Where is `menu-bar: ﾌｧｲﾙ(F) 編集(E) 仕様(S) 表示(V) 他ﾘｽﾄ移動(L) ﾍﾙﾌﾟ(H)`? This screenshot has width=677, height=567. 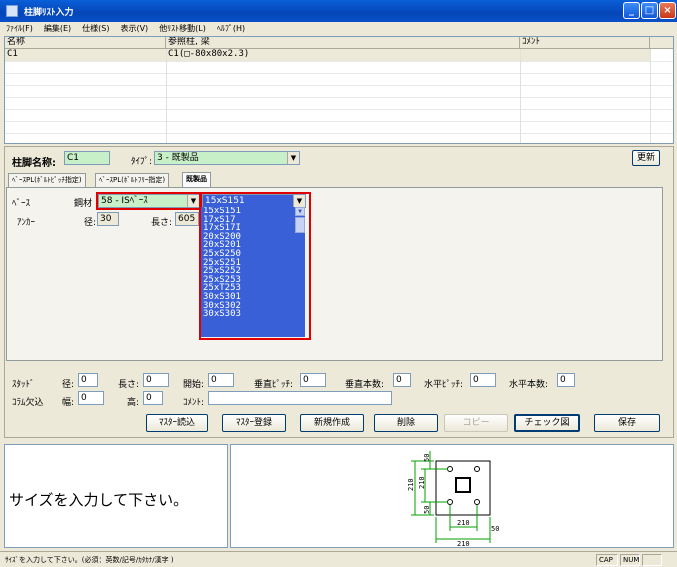 menu-bar: ﾌｧｲﾙ(F) 編集(E) 仕様(S) 表示(V) 他ﾘｽﾄ移動(L) ﾍﾙﾌﾟ(H) is located at coordinates (338, 29).